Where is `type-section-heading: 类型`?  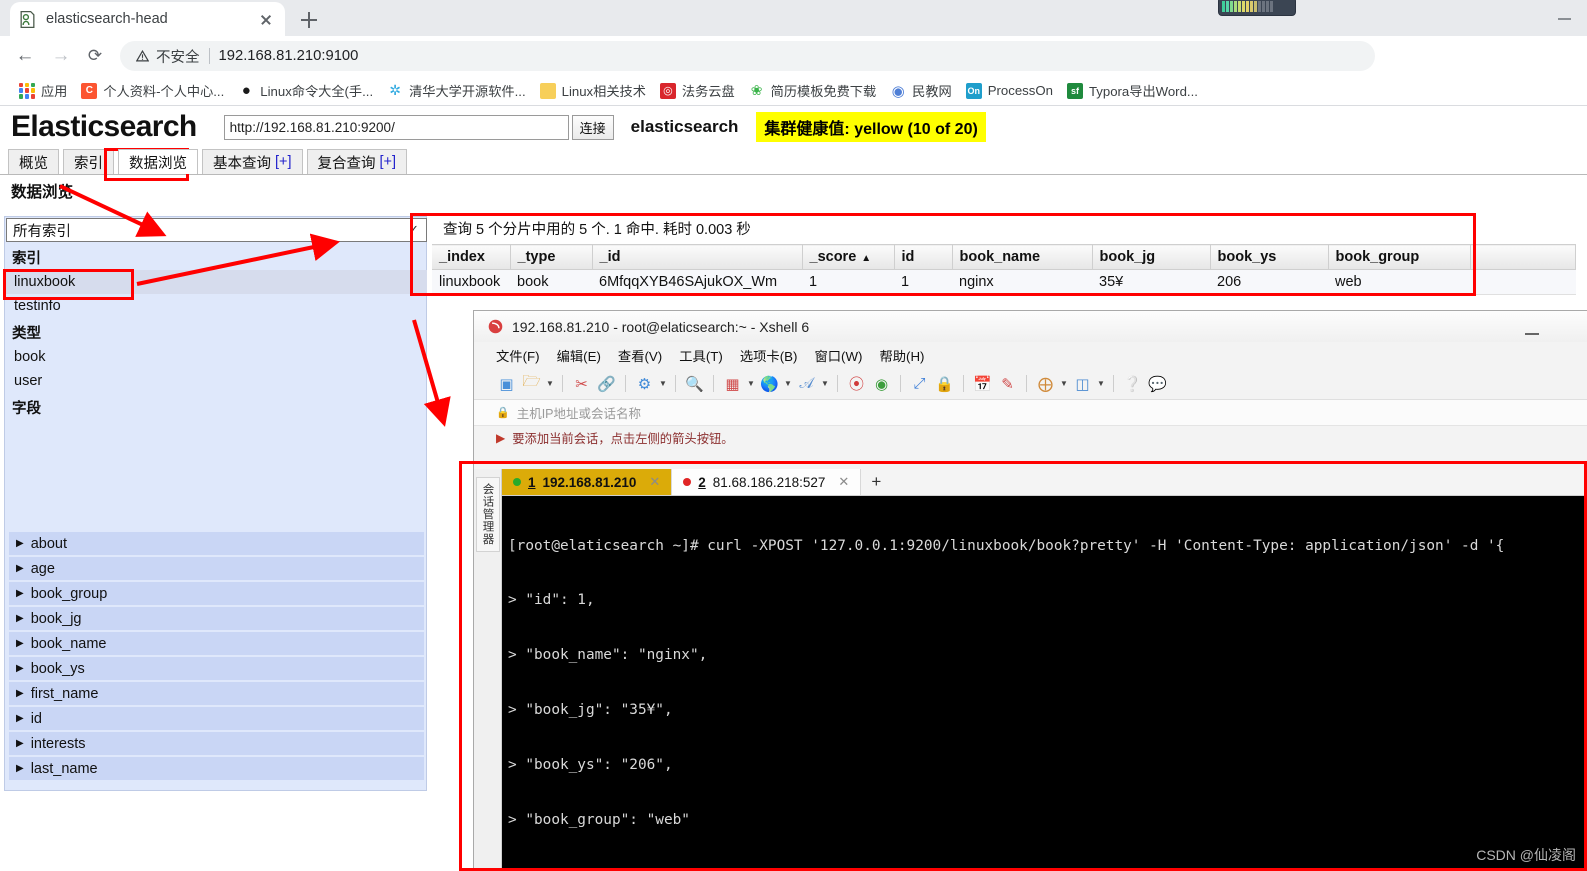
type-section-heading: 类型 is located at coordinates (26, 334).